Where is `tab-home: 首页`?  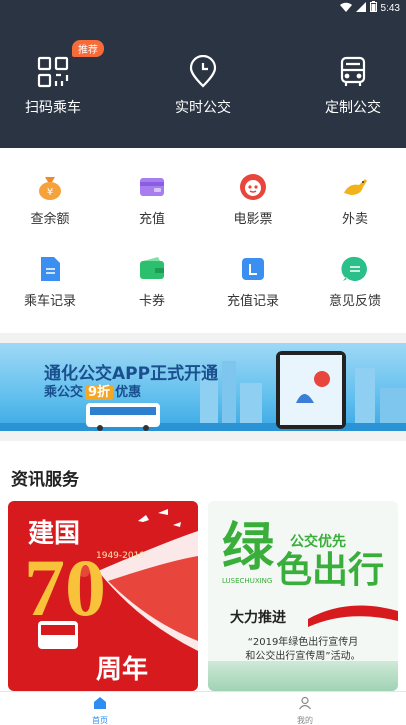 tab-home: 首页 is located at coordinates (100, 710).